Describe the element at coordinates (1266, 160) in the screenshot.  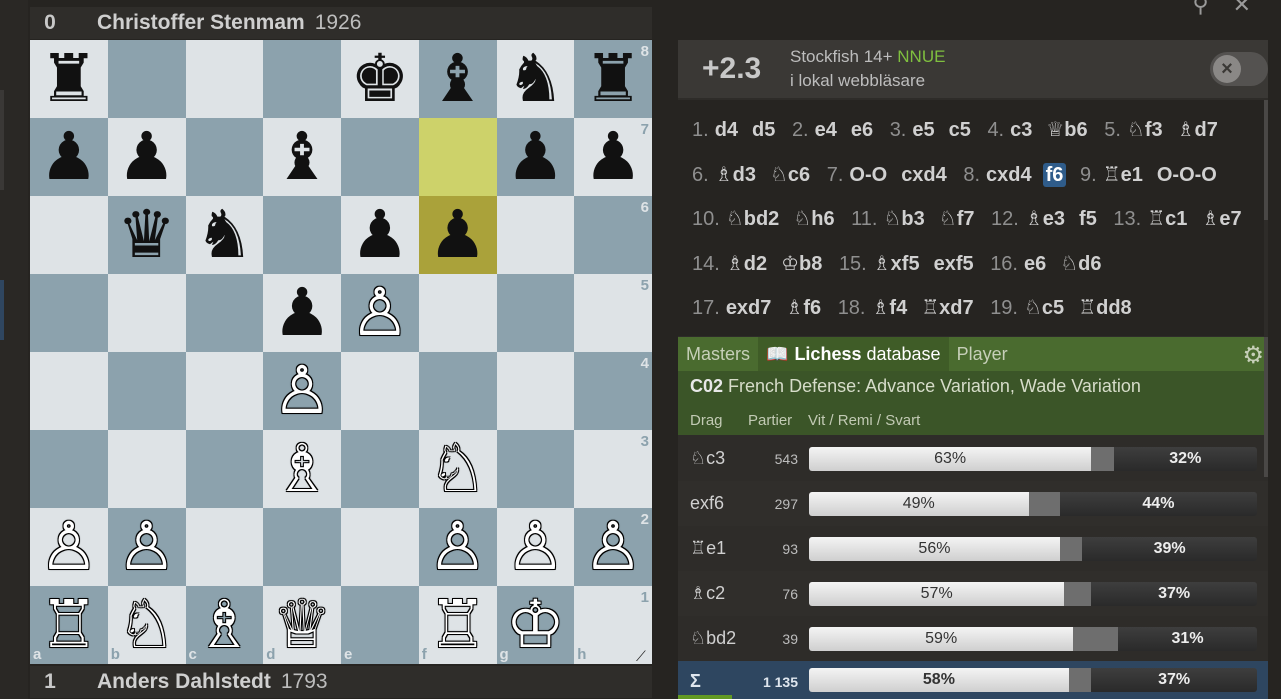
I see `move-list-scrollbar` at that location.